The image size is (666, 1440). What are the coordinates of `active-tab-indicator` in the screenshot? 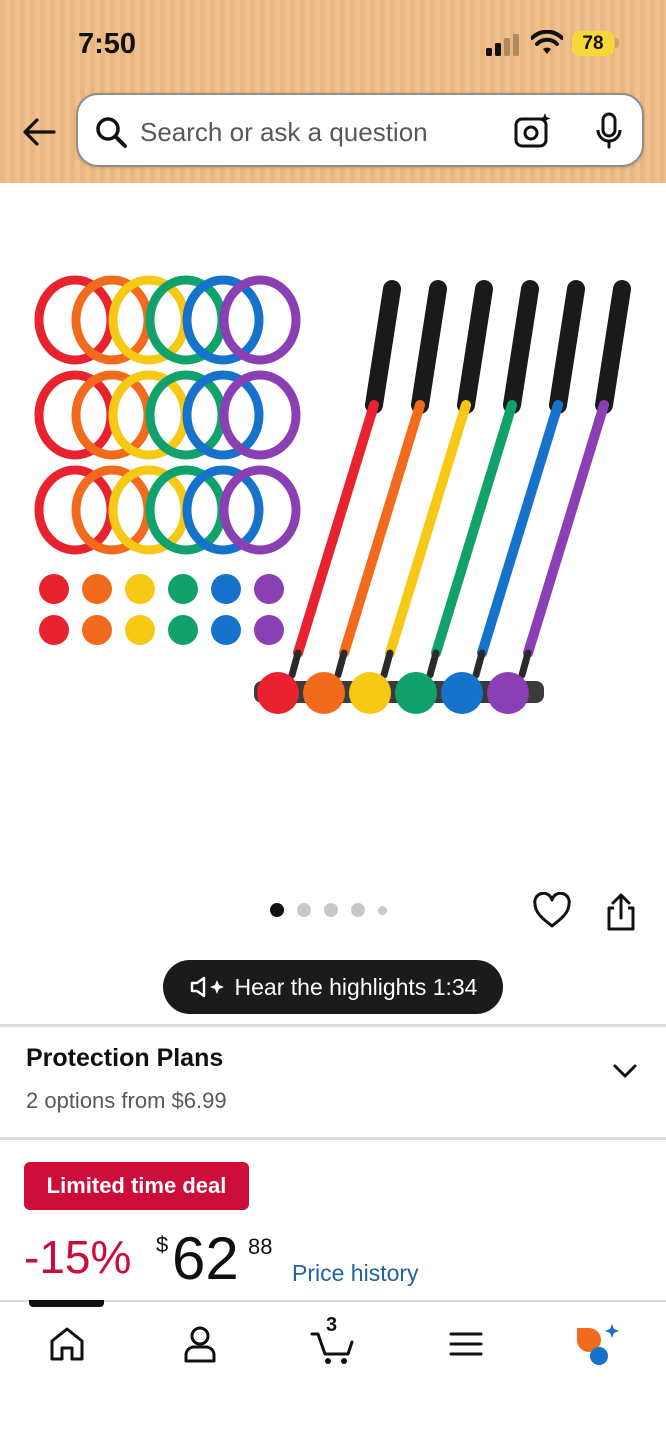 It's located at (66, 1303).